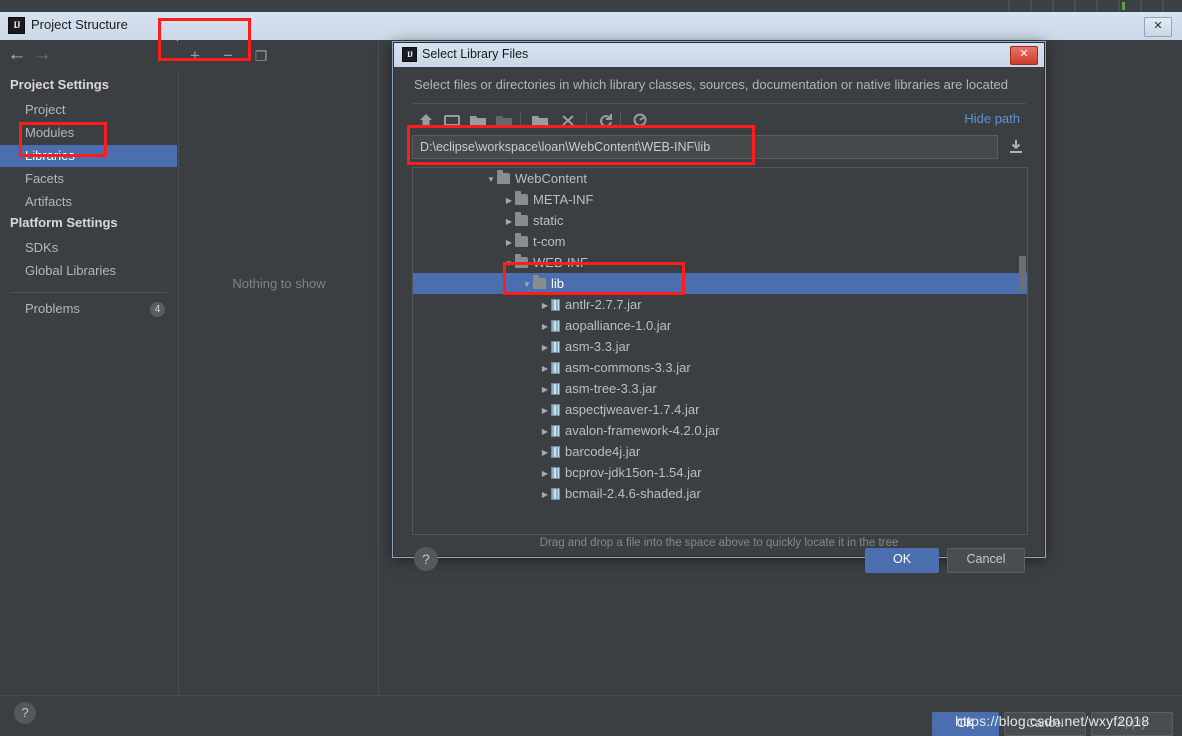 The width and height of the screenshot is (1182, 736). Describe the element at coordinates (720, 199) in the screenshot. I see `tree-row: ▶ META-INF` at that location.